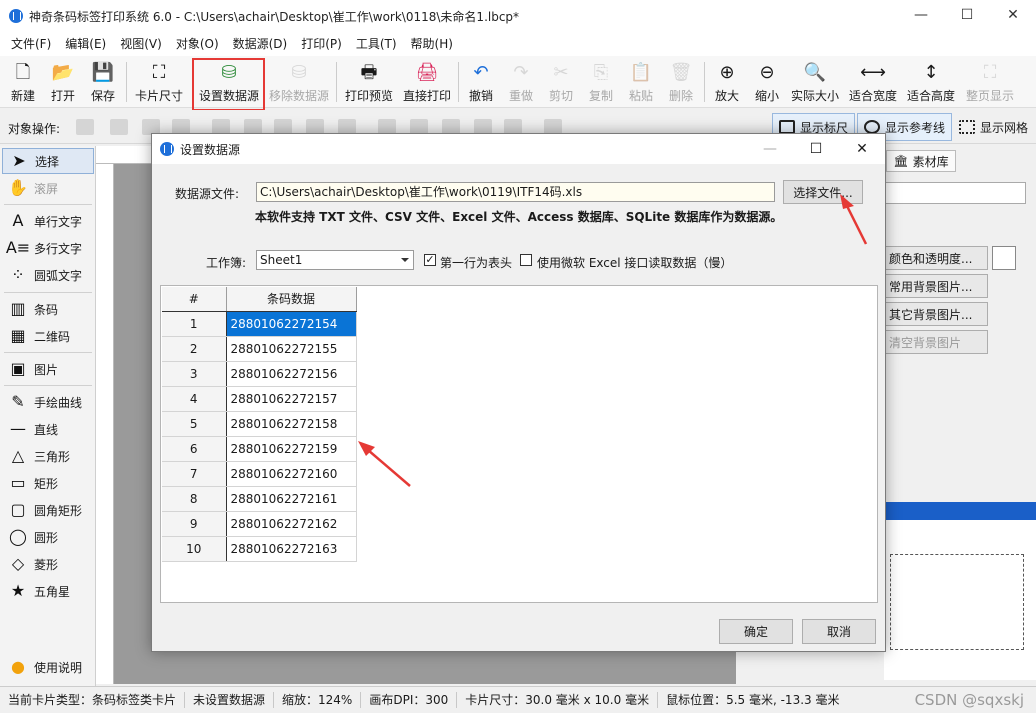  What do you see at coordinates (873, 82) in the screenshot?
I see `fit-width-button: ⟷ 适合宽度` at bounding box center [873, 82].